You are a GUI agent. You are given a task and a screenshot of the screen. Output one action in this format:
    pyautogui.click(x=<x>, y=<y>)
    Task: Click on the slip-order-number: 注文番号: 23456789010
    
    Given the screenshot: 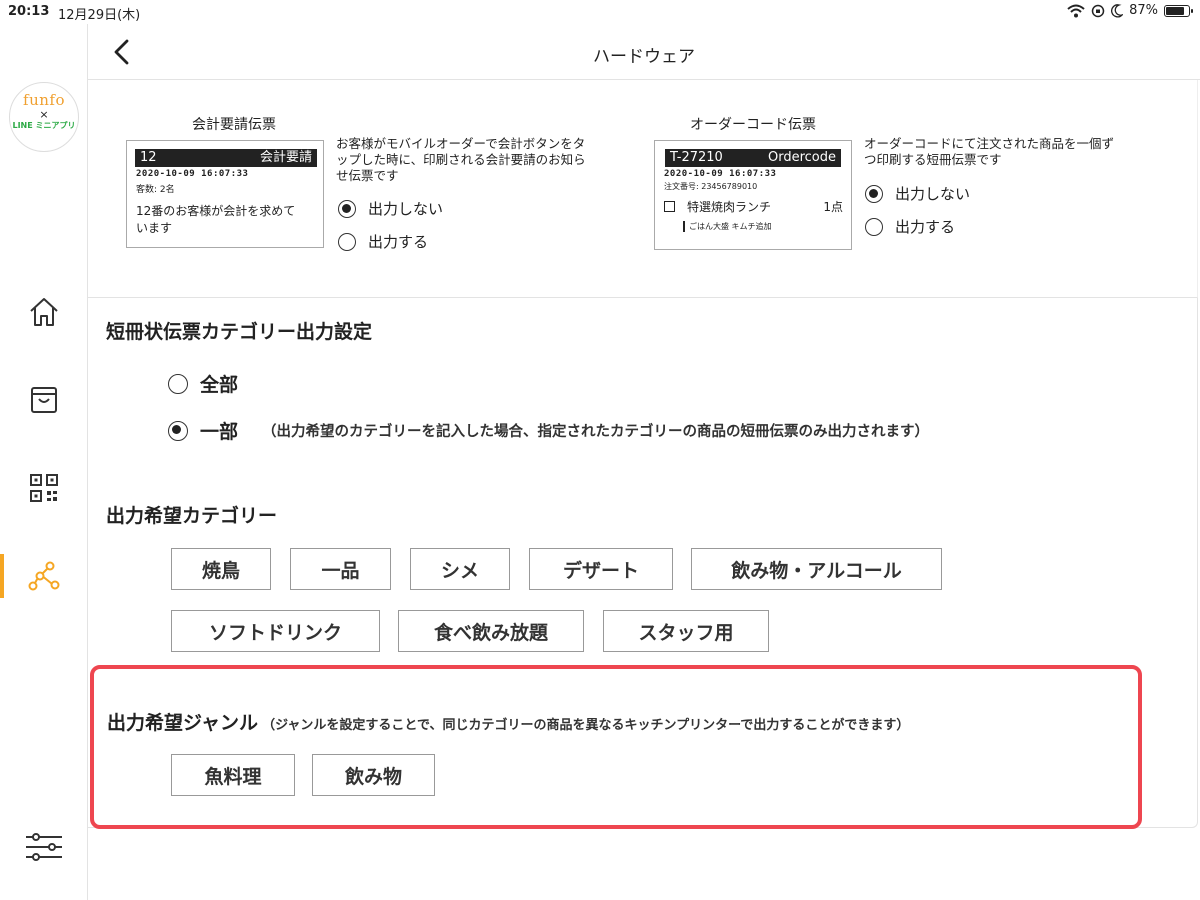 What is the action you would take?
    pyautogui.click(x=711, y=186)
    